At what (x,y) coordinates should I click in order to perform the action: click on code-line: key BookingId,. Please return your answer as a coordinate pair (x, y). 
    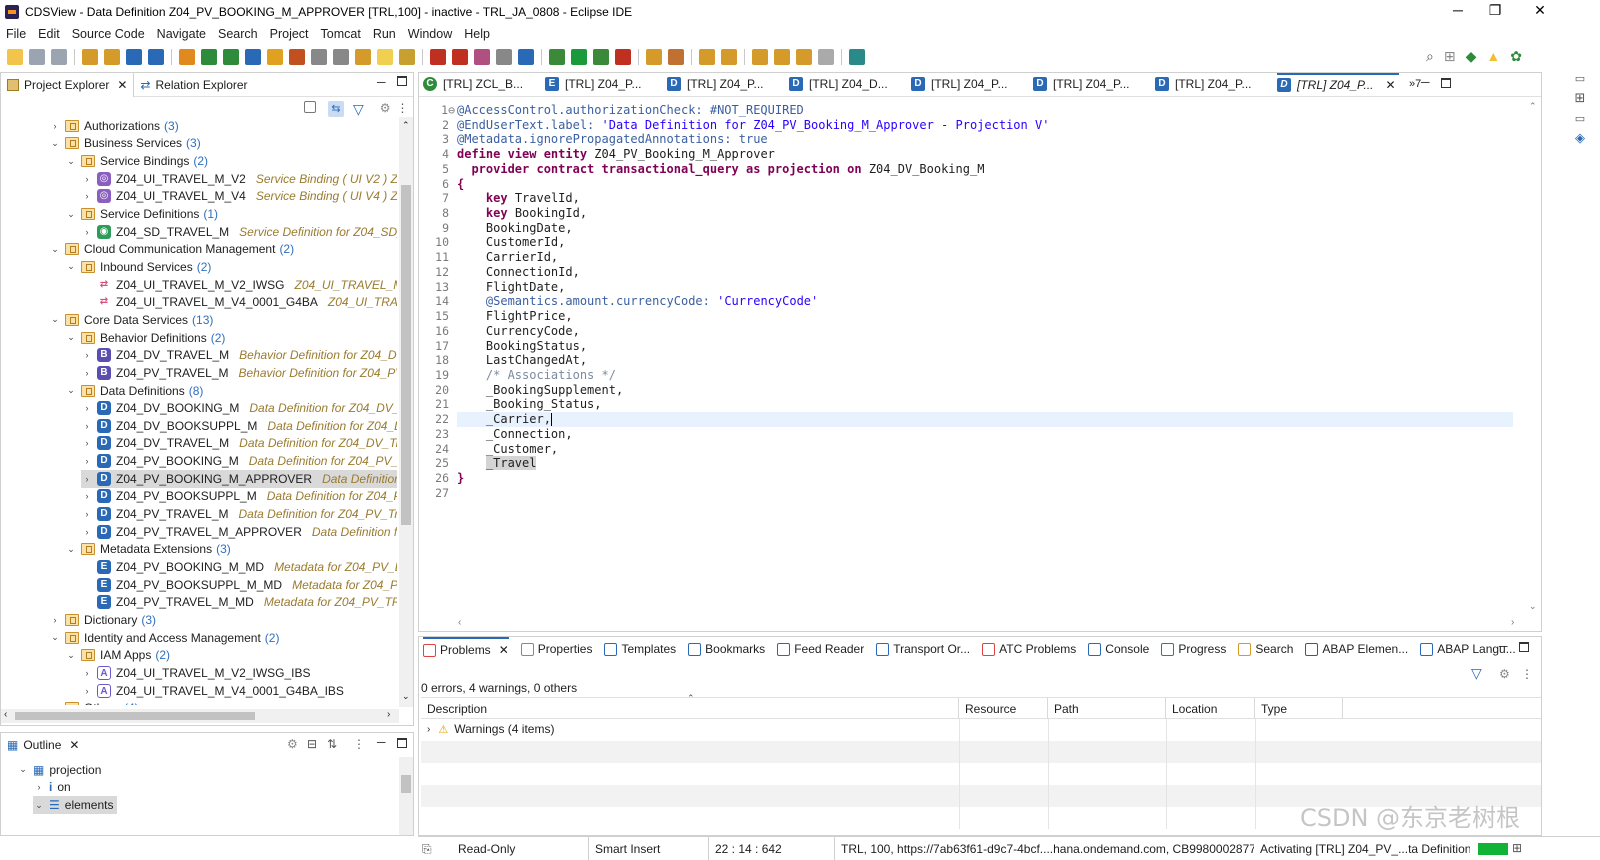
    Looking at the image, I should click on (985, 213).